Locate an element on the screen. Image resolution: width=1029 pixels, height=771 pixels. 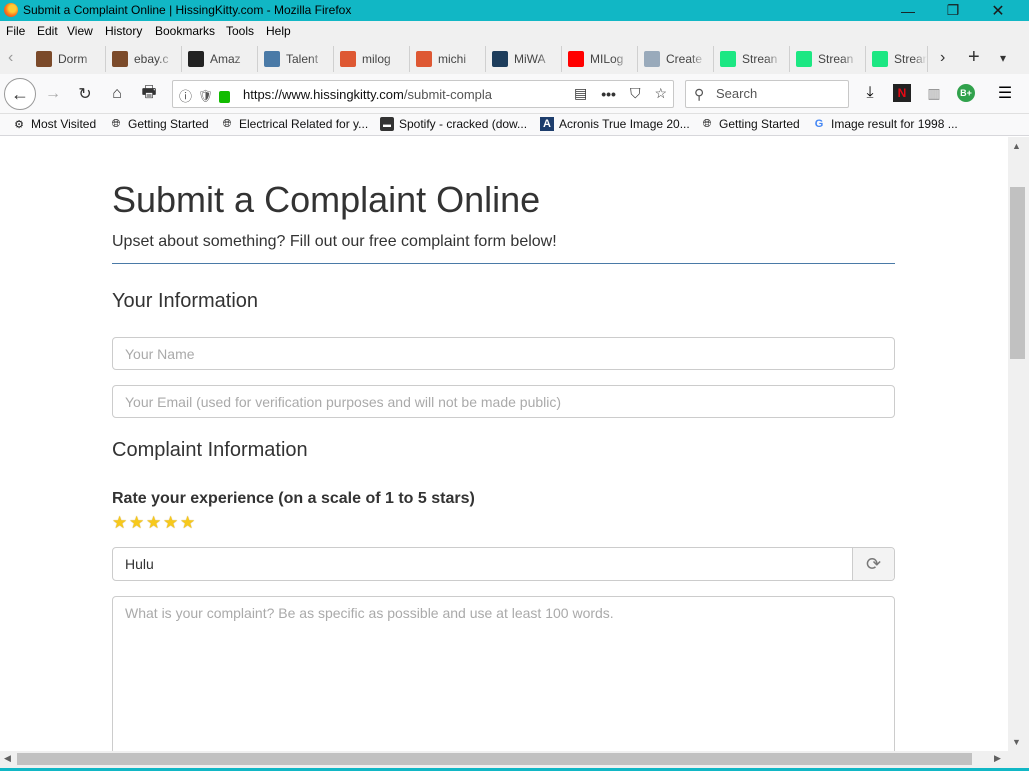
scroll-left-icon: ◀ is located at coordinates (7, 758).